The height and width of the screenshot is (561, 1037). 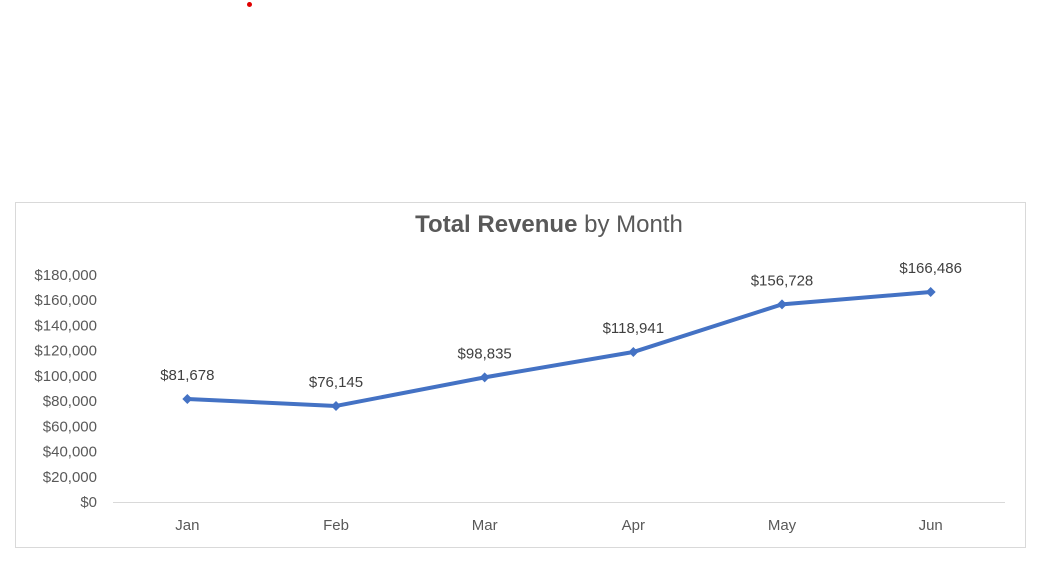 What do you see at coordinates (485, 353) in the screenshot?
I see `data-label: $98,835` at bounding box center [485, 353].